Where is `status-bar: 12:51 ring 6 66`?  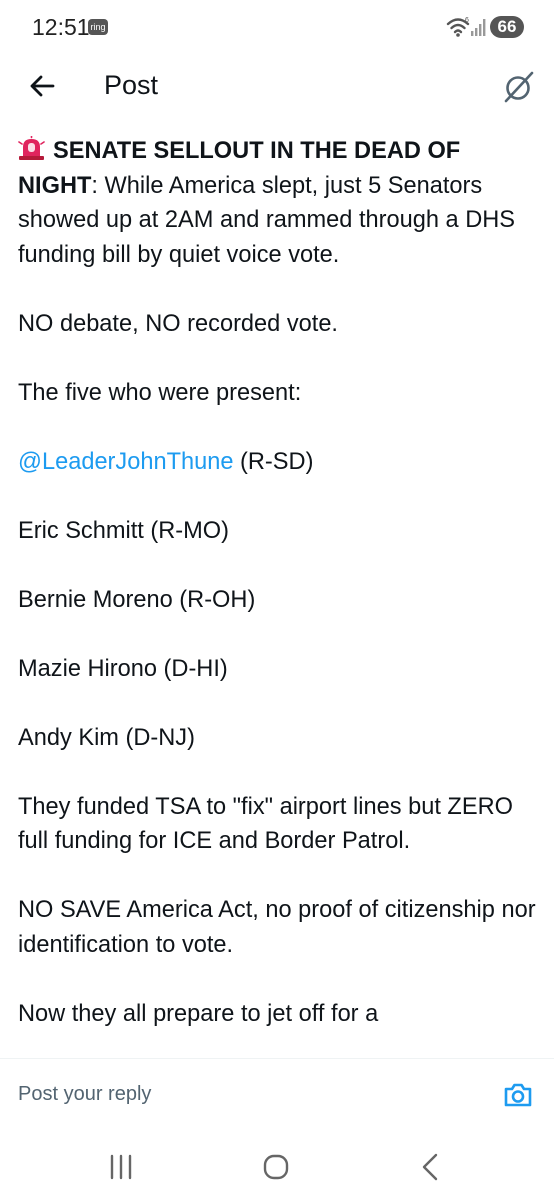
status-bar: 12:51 ring 6 66 is located at coordinates (277, 28).